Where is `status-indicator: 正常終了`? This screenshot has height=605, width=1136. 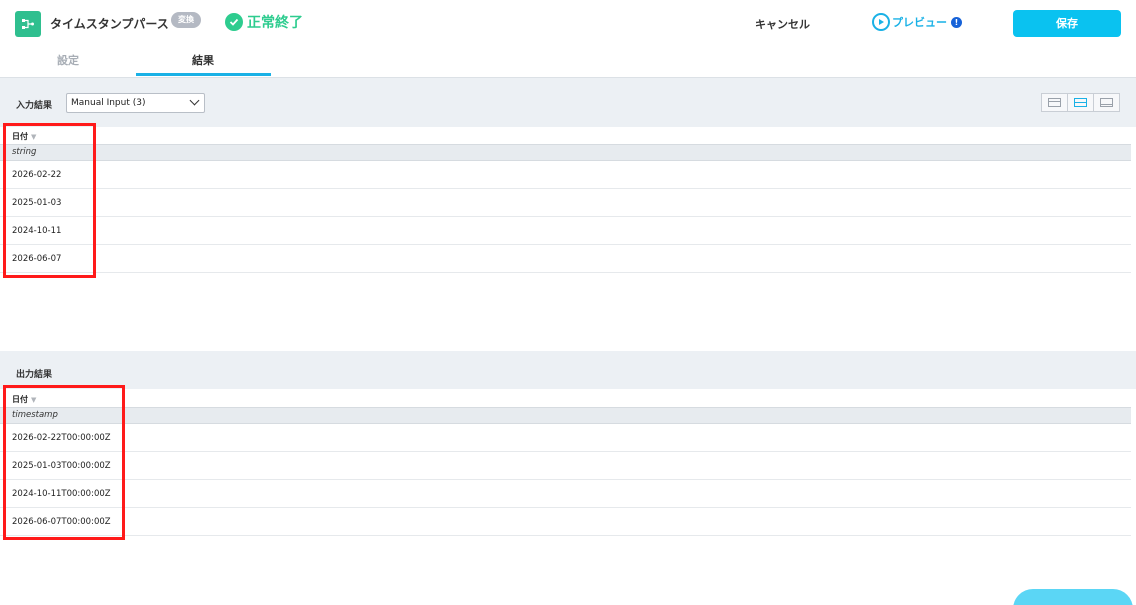 status-indicator: 正常終了 is located at coordinates (264, 22).